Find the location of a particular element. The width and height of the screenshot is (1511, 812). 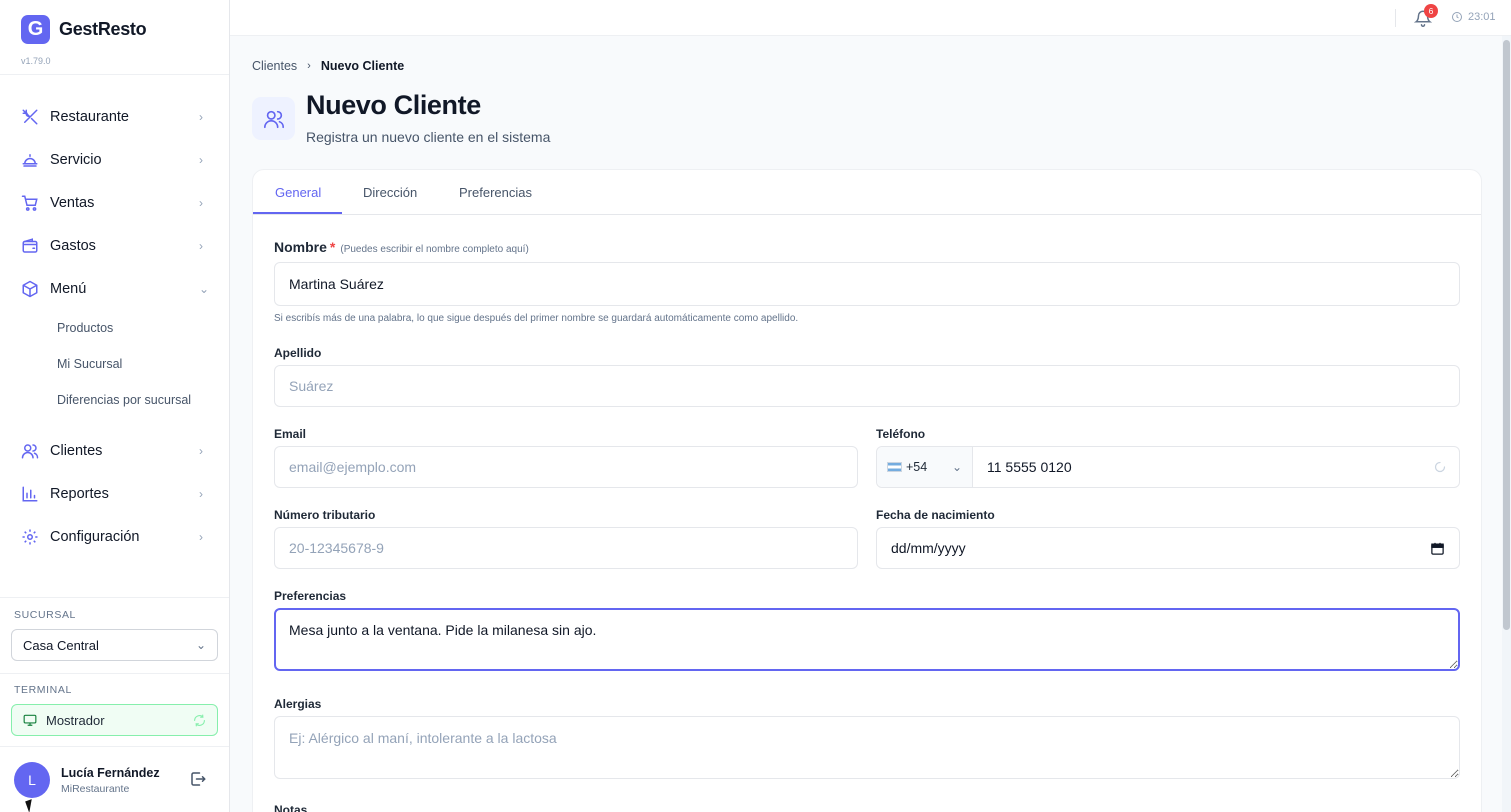

cloche-icon is located at coordinates (30, 160).